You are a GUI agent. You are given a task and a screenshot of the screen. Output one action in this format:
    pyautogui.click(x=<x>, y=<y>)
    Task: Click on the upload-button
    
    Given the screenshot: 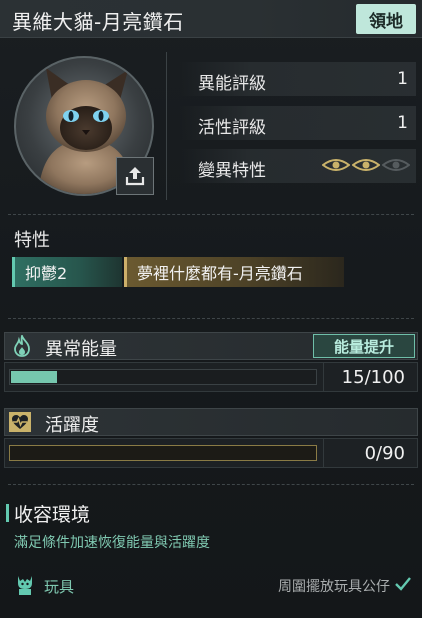 What is the action you would take?
    pyautogui.click(x=135, y=176)
    